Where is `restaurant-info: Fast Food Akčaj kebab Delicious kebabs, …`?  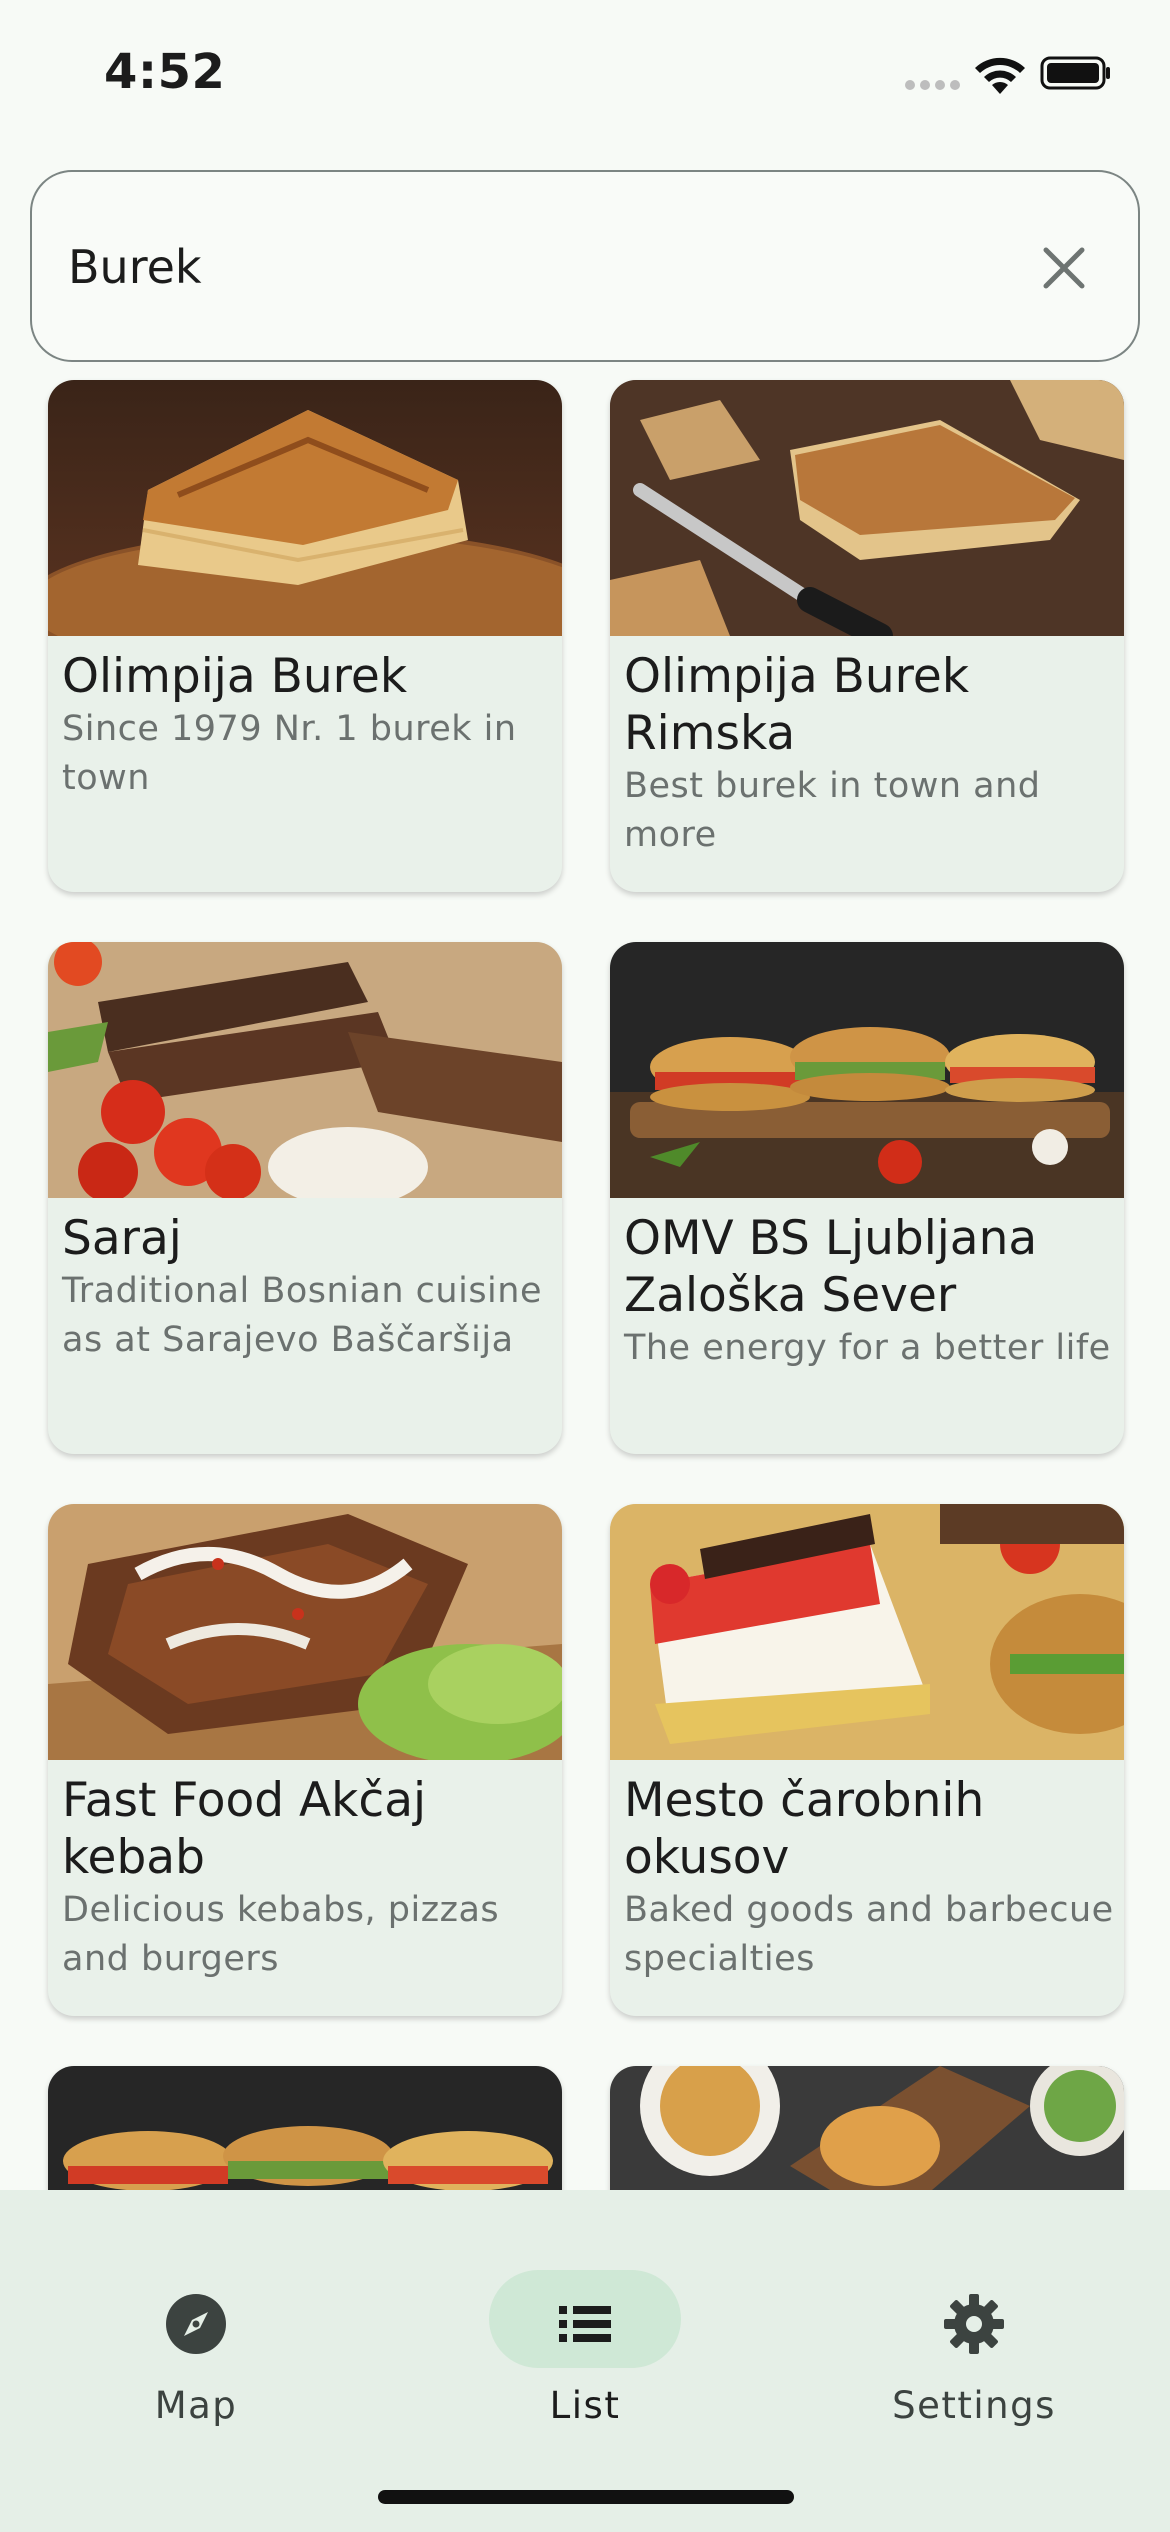 restaurant-info: Fast Food Akčaj kebab Delicious kebabs, … is located at coordinates (307, 1878).